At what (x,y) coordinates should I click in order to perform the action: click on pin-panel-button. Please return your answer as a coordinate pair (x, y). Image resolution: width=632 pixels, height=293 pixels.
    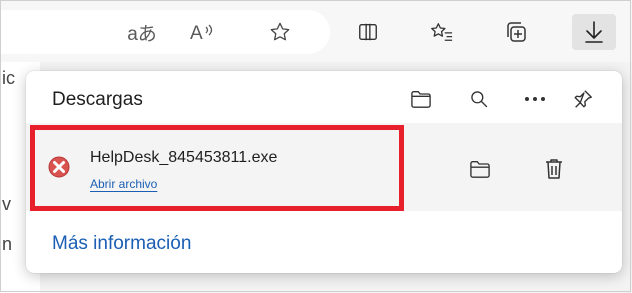
    Looking at the image, I should click on (583, 99).